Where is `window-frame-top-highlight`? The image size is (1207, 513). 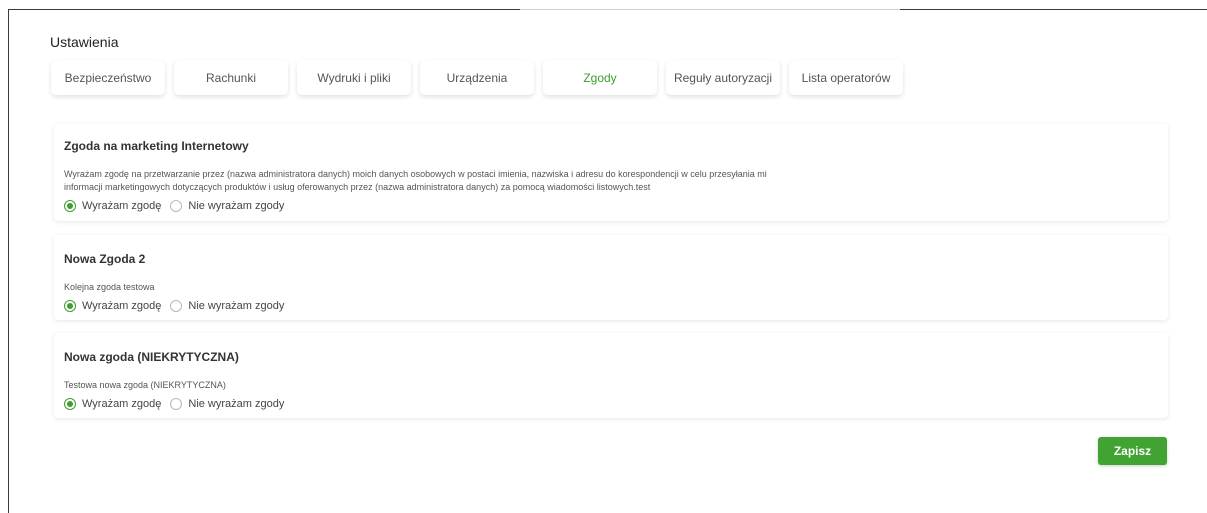
window-frame-top-highlight is located at coordinates (710, 9).